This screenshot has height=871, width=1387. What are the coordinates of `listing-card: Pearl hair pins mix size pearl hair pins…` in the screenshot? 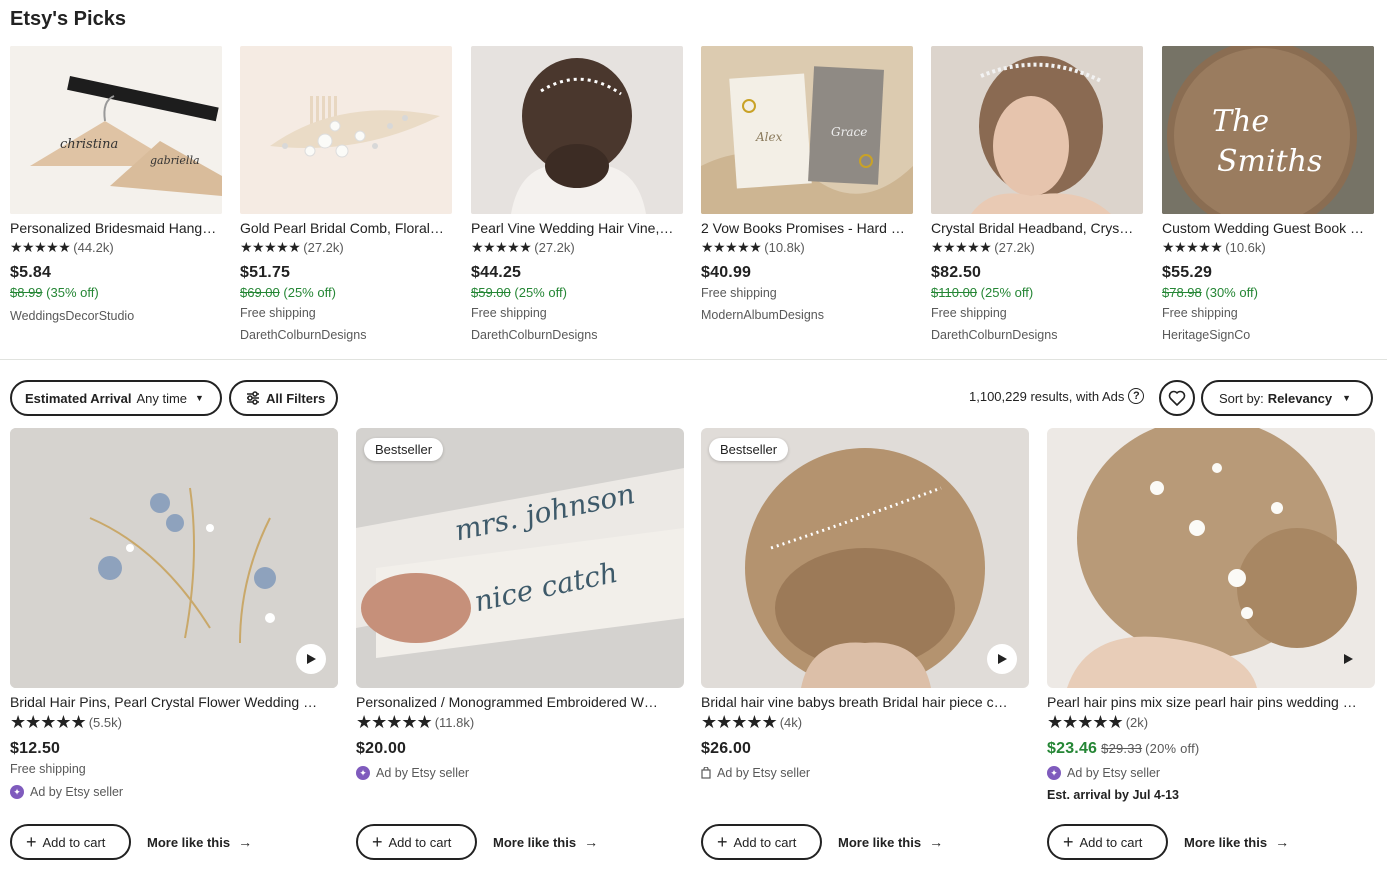 It's located at (1211, 644).